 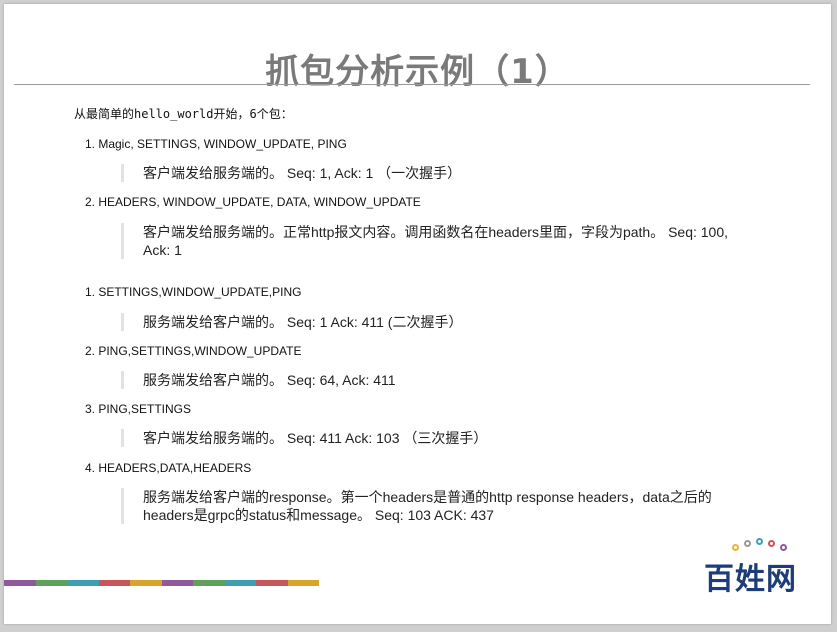 I want to click on list-item: 1. SETTINGS,WINDOW_UPDATE,PING, so click(x=193, y=292).